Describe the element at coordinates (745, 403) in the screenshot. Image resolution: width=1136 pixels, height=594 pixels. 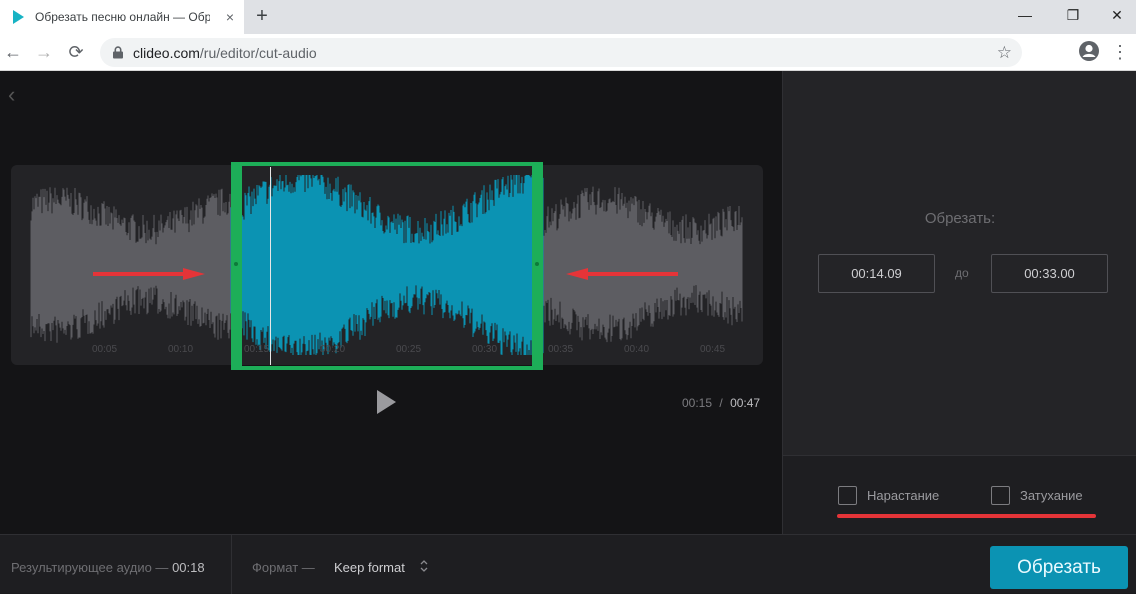
I see `total-time: 00:47` at that location.